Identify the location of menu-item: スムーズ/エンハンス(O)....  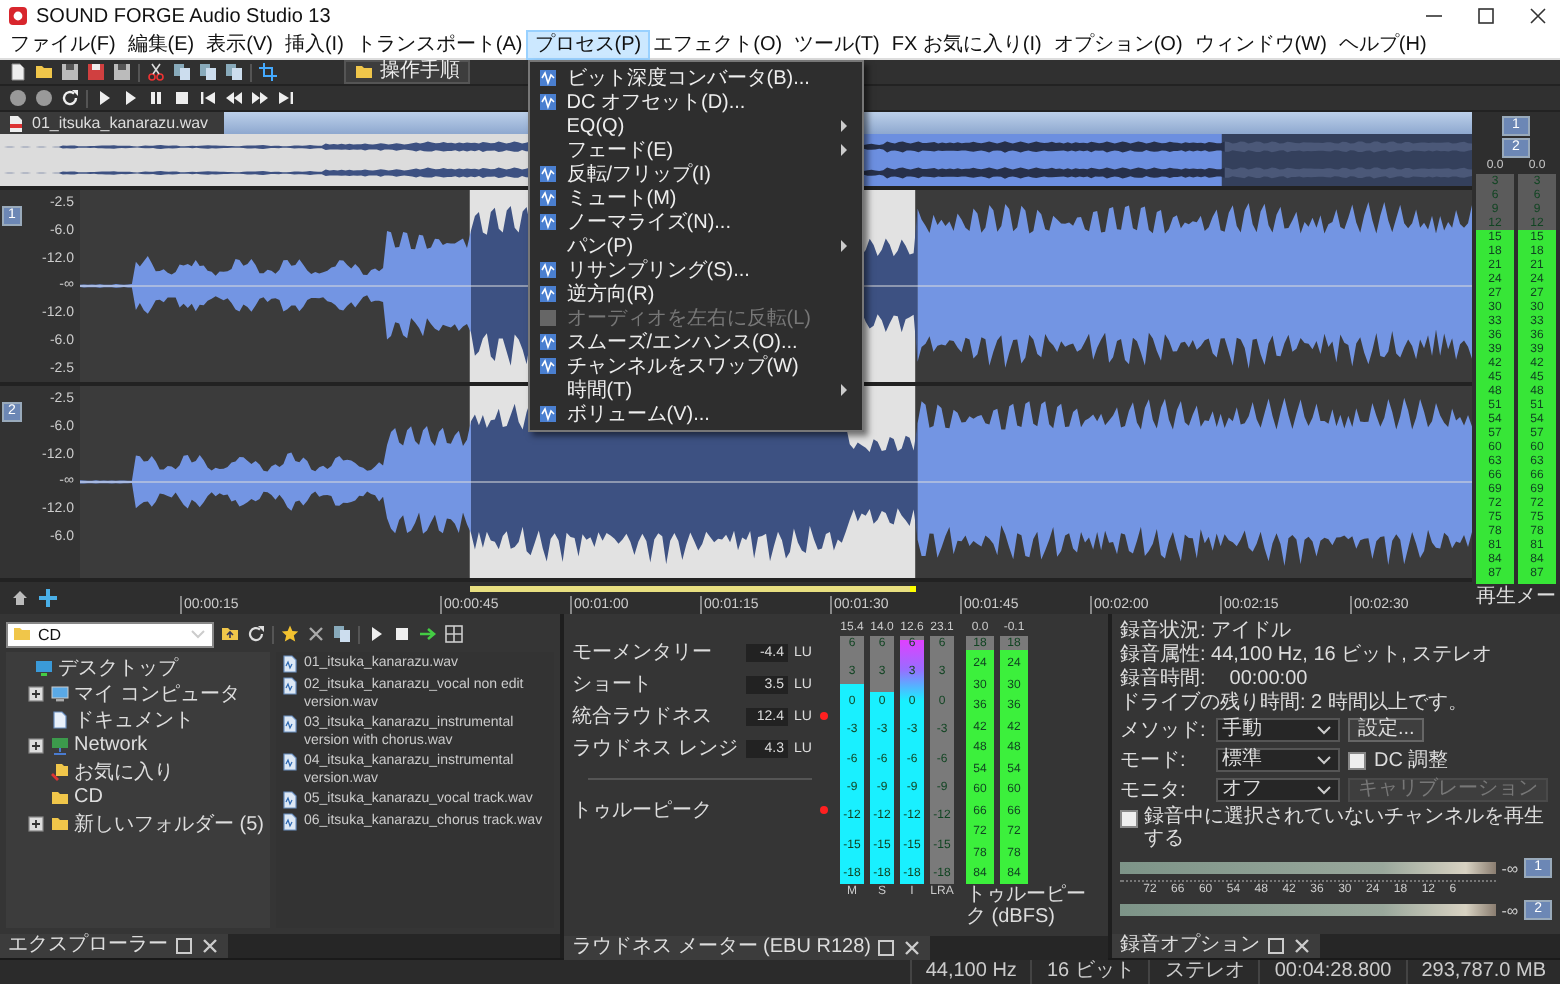
(696, 342).